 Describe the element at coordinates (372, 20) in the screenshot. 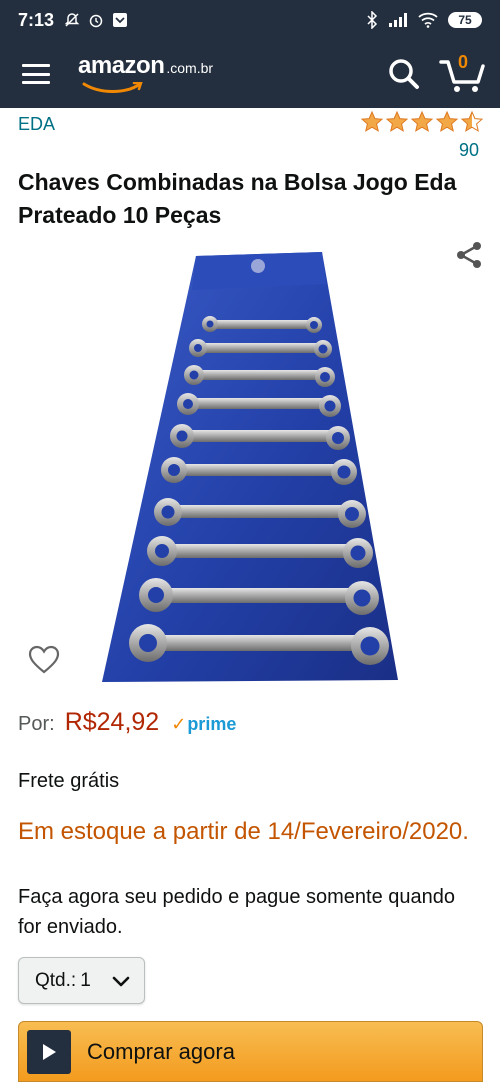

I see `bluetooth-icon` at that location.